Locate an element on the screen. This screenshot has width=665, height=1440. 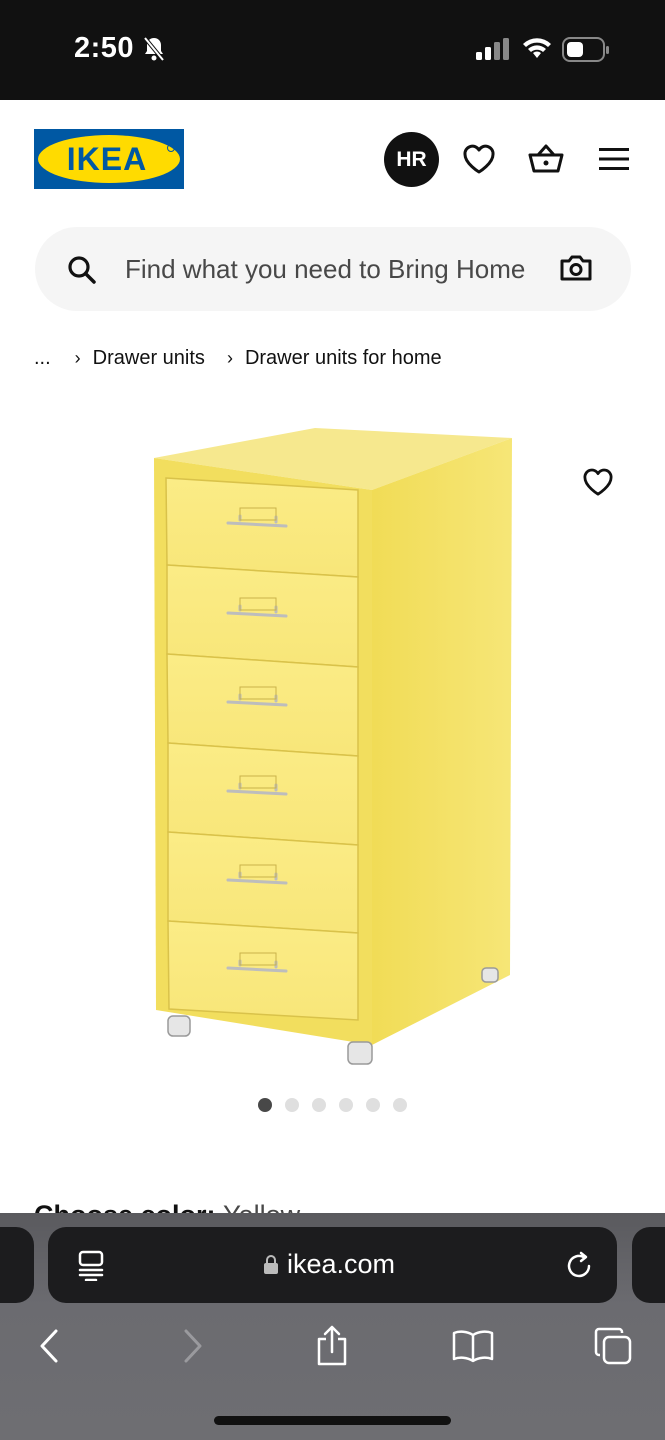
search-bar is located at coordinates (333, 269).